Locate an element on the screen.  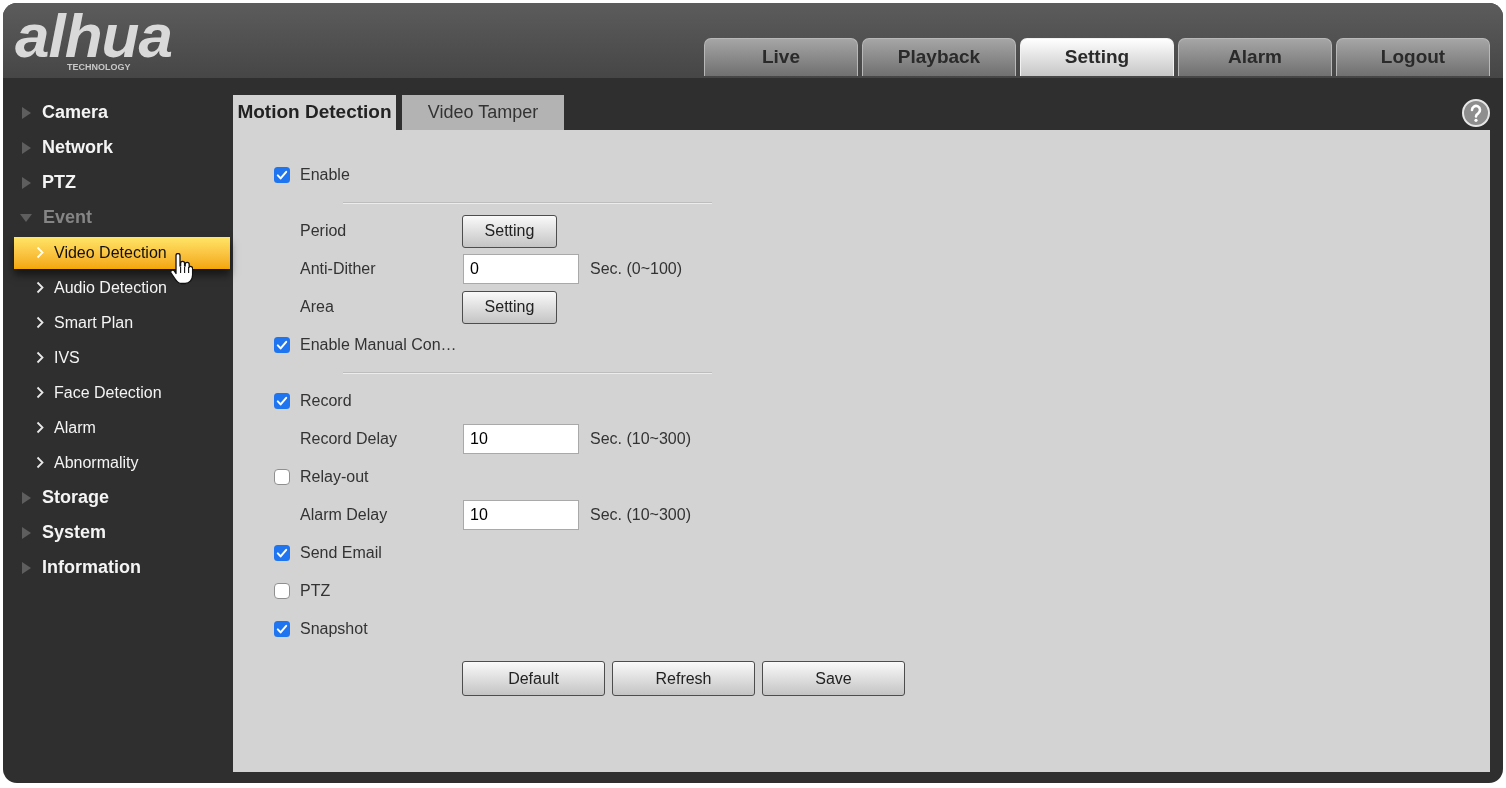
sidebar-item: Camera is located at coordinates (75, 112).